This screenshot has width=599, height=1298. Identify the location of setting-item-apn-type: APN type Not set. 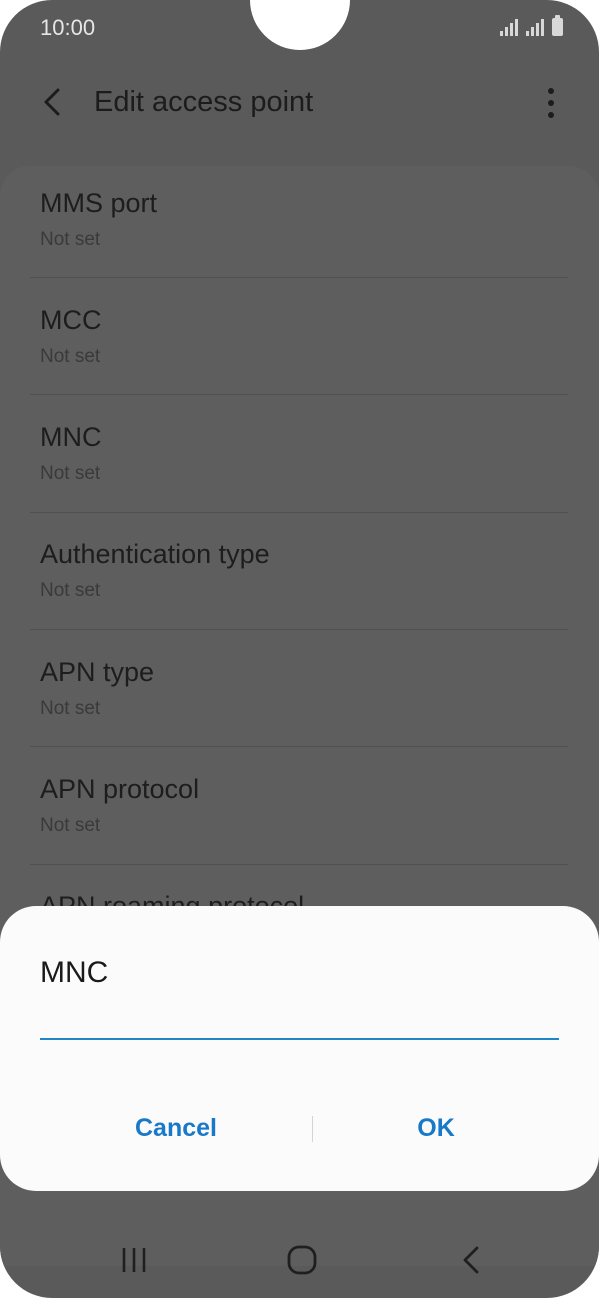
(304, 693).